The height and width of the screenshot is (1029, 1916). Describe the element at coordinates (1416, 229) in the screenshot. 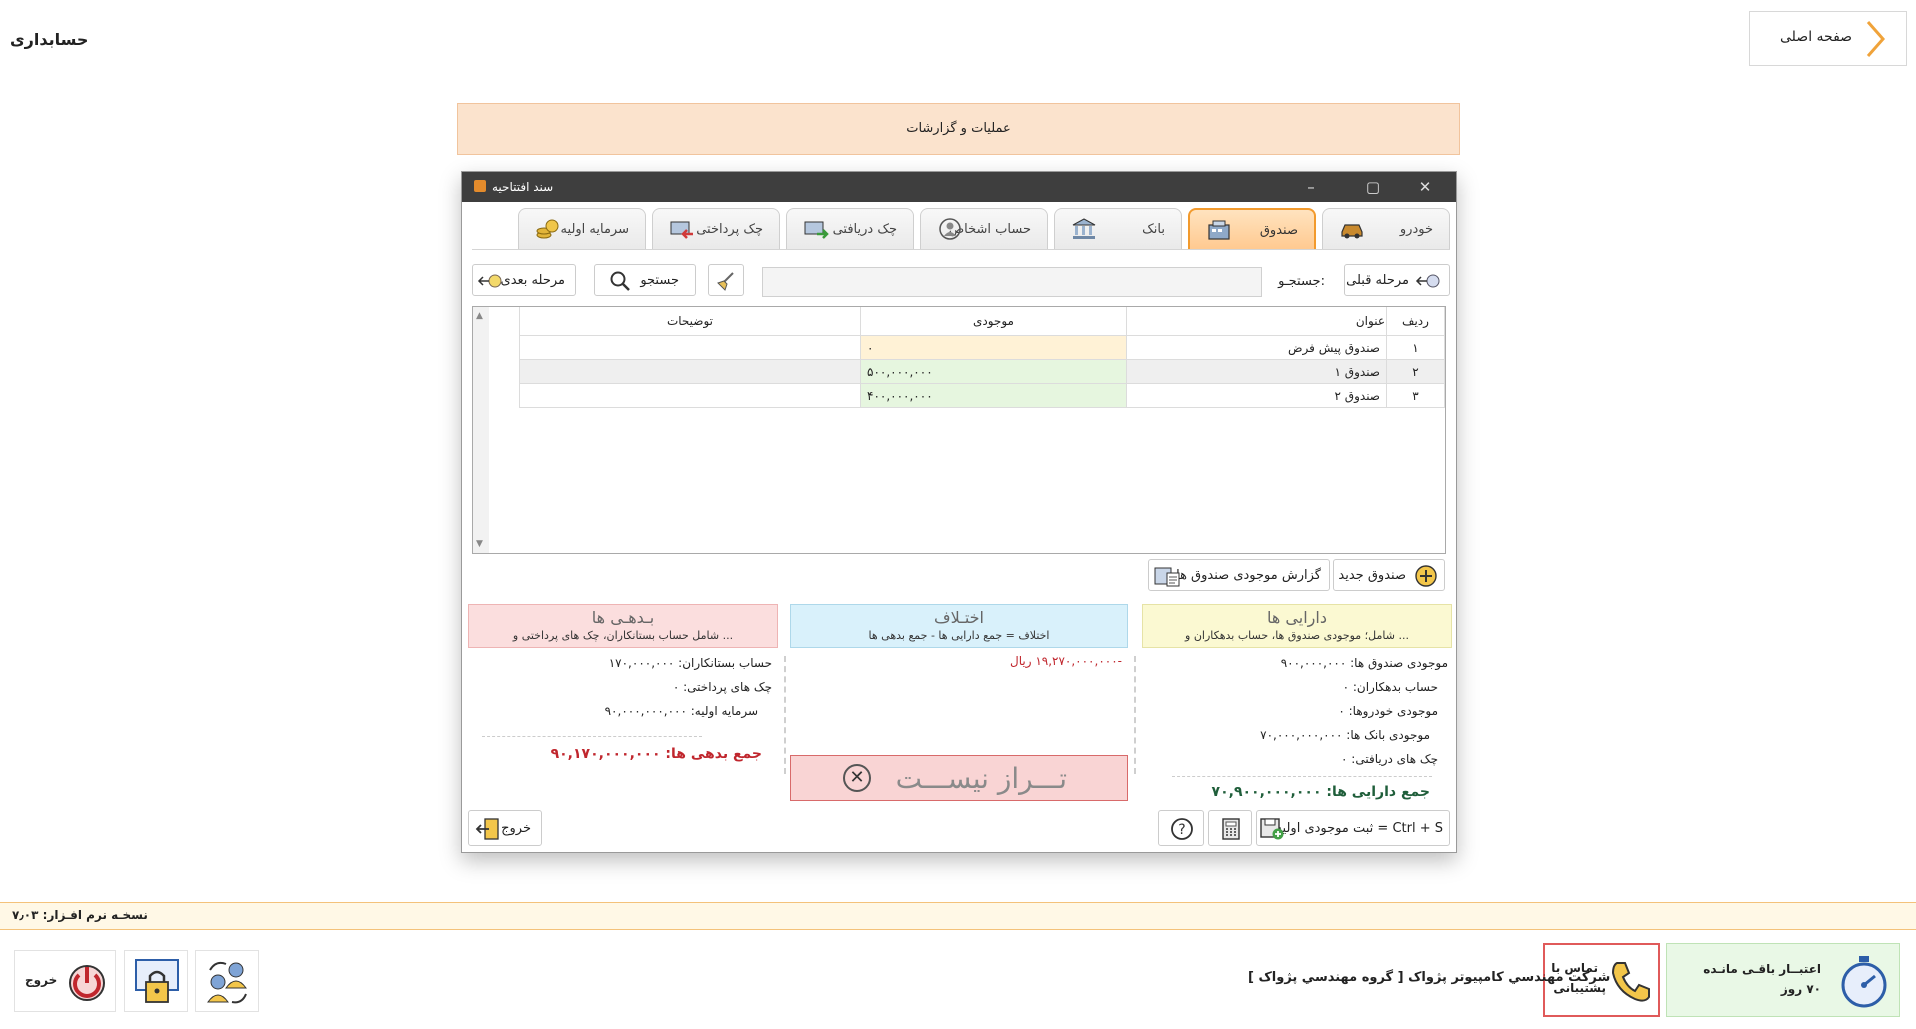

I see `tab-label: خودرو` at that location.